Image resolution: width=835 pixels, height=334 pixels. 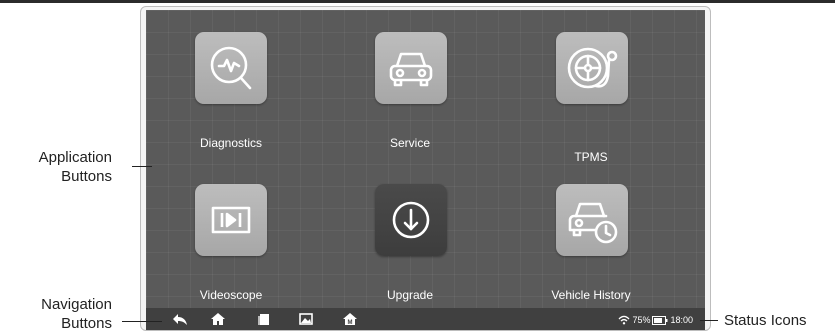 I want to click on back-arrow-icon, so click(x=180, y=319).